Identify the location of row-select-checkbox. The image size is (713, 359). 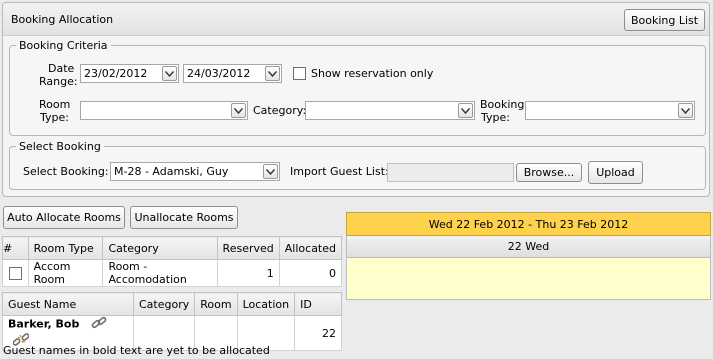
(15, 273).